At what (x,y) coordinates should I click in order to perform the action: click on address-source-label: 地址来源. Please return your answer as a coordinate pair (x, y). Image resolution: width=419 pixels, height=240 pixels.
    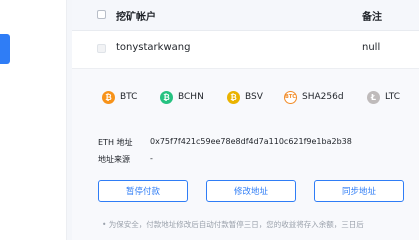
    Looking at the image, I should click on (114, 159).